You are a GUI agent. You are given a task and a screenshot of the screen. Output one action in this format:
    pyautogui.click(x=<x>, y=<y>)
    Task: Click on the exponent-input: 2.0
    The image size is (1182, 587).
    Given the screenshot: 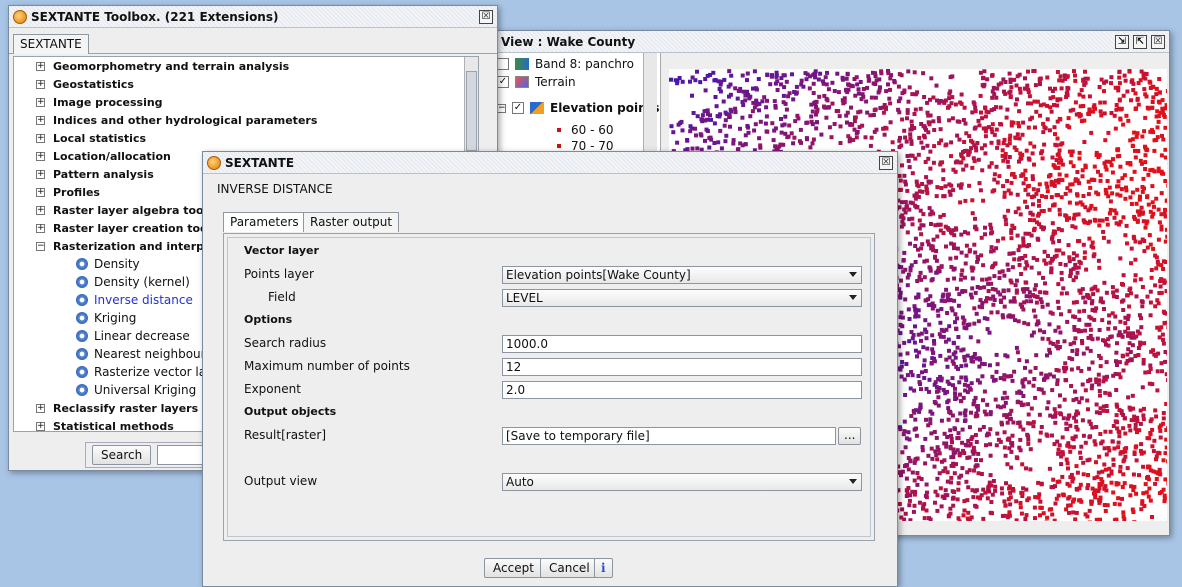 What is the action you would take?
    pyautogui.click(x=682, y=390)
    